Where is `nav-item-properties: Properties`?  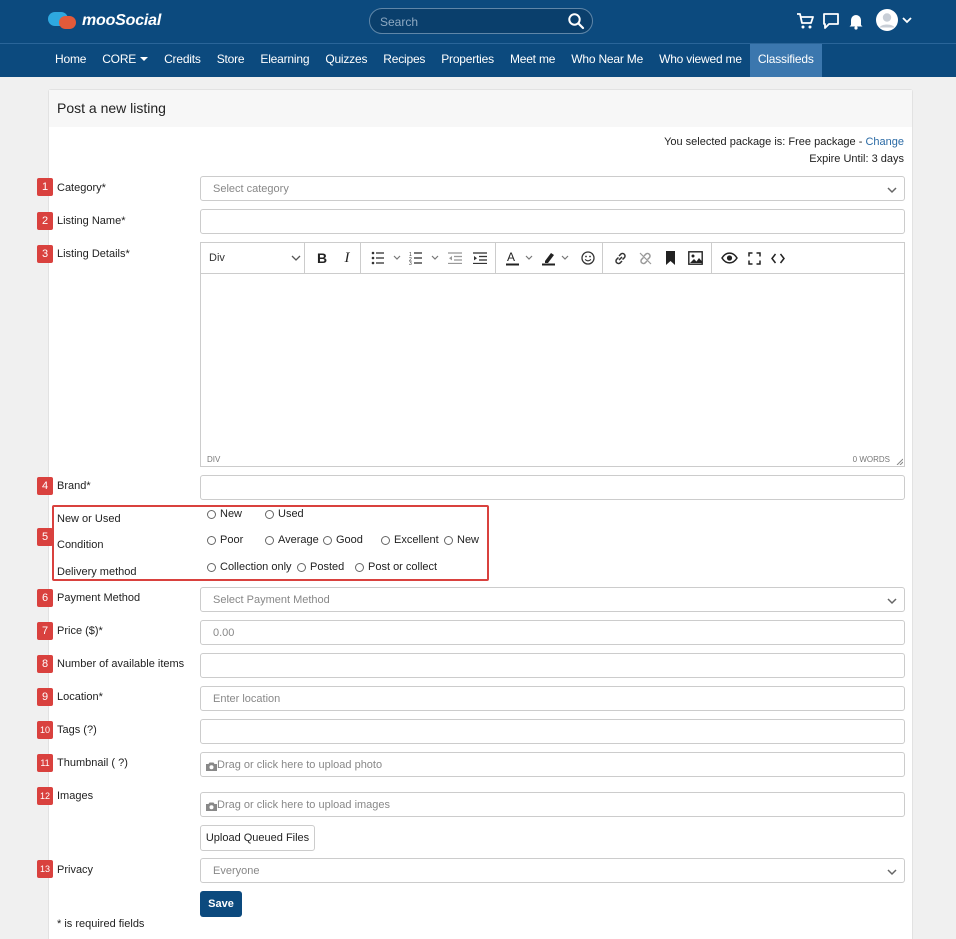
nav-item-properties: Properties is located at coordinates (467, 60).